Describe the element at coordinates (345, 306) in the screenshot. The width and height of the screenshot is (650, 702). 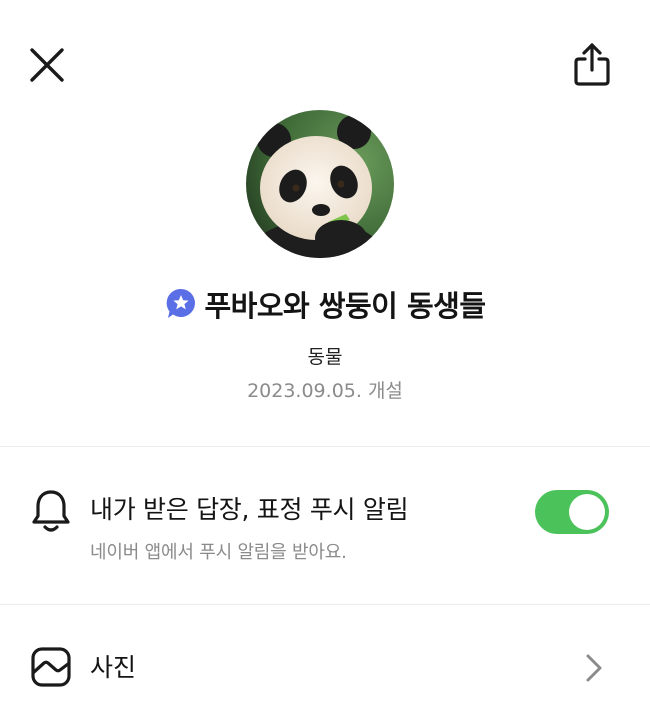
I see `group-title: 푸바오와 쌍둥이 동생들` at that location.